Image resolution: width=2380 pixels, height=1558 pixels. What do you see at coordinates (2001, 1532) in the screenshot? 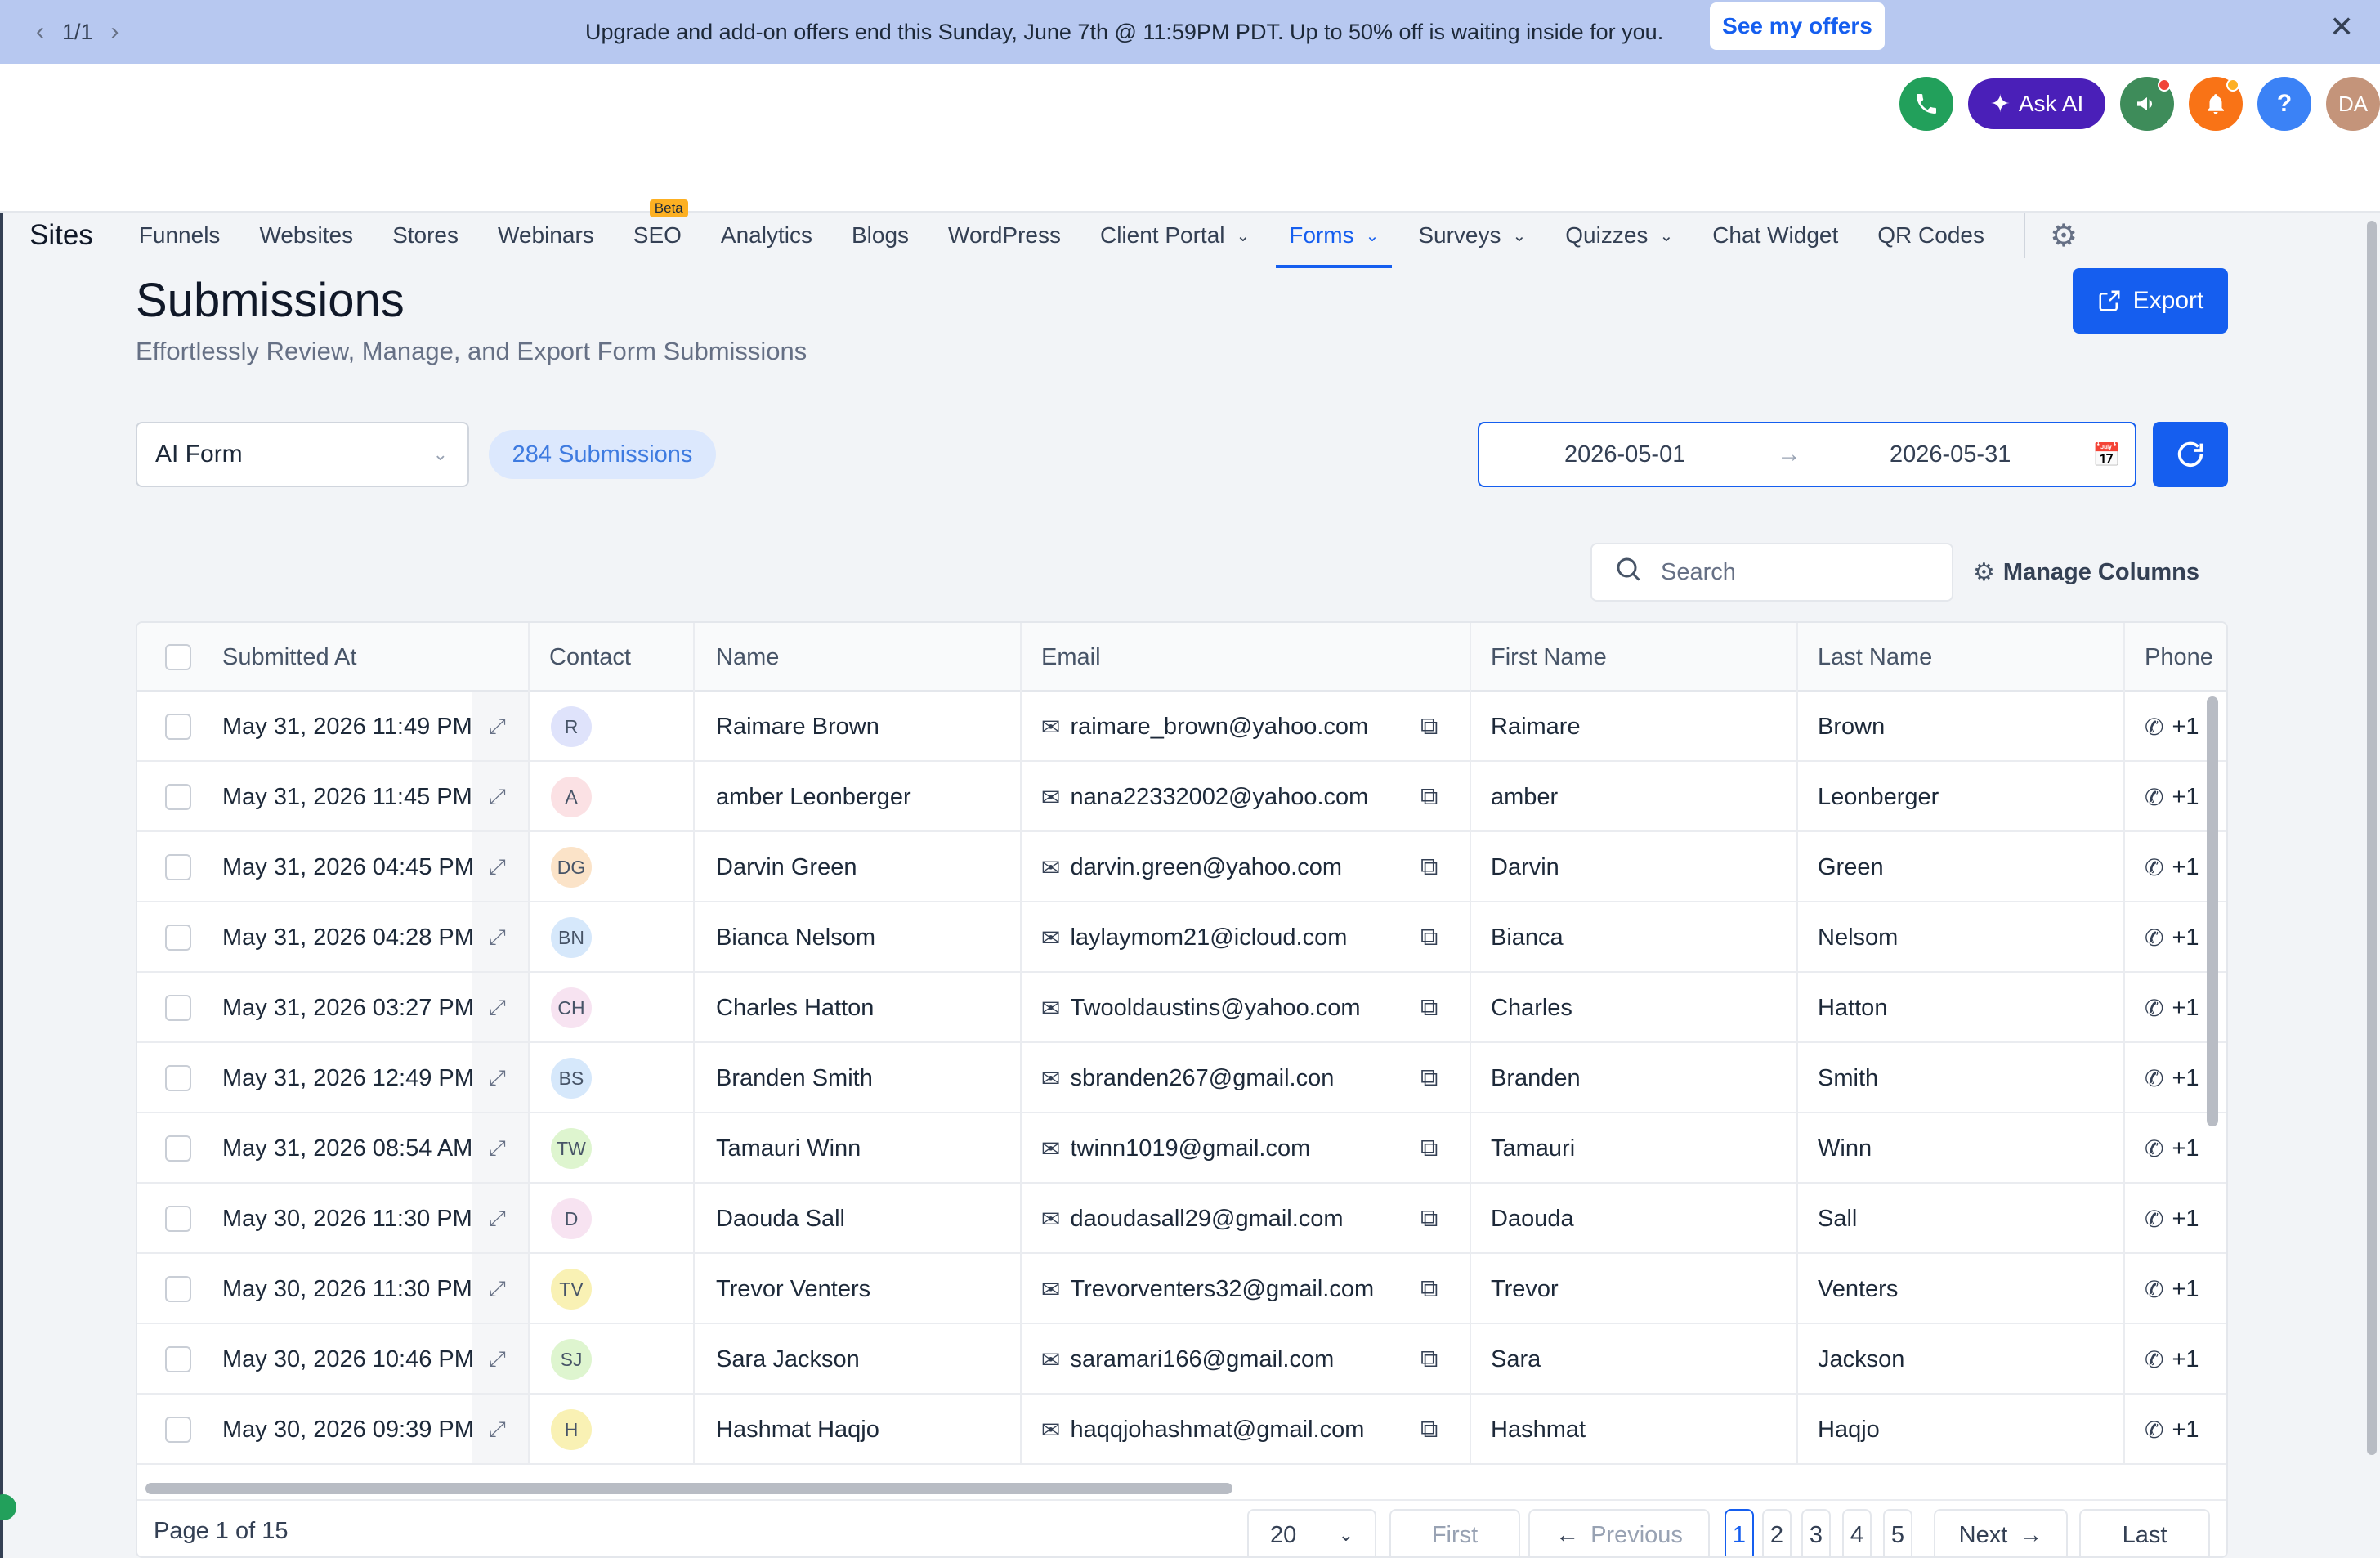
I see `next-page-button: Next →` at bounding box center [2001, 1532].